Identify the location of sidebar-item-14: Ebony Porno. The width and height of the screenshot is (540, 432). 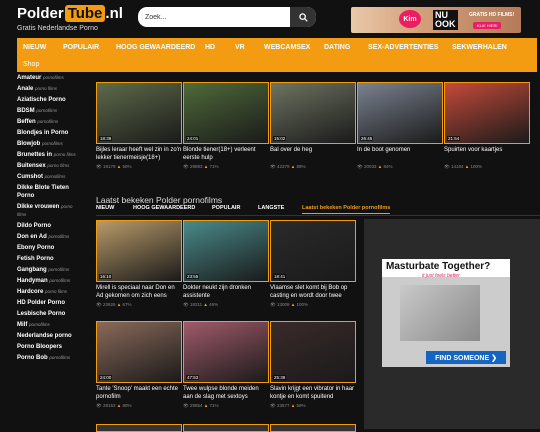
(47, 248).